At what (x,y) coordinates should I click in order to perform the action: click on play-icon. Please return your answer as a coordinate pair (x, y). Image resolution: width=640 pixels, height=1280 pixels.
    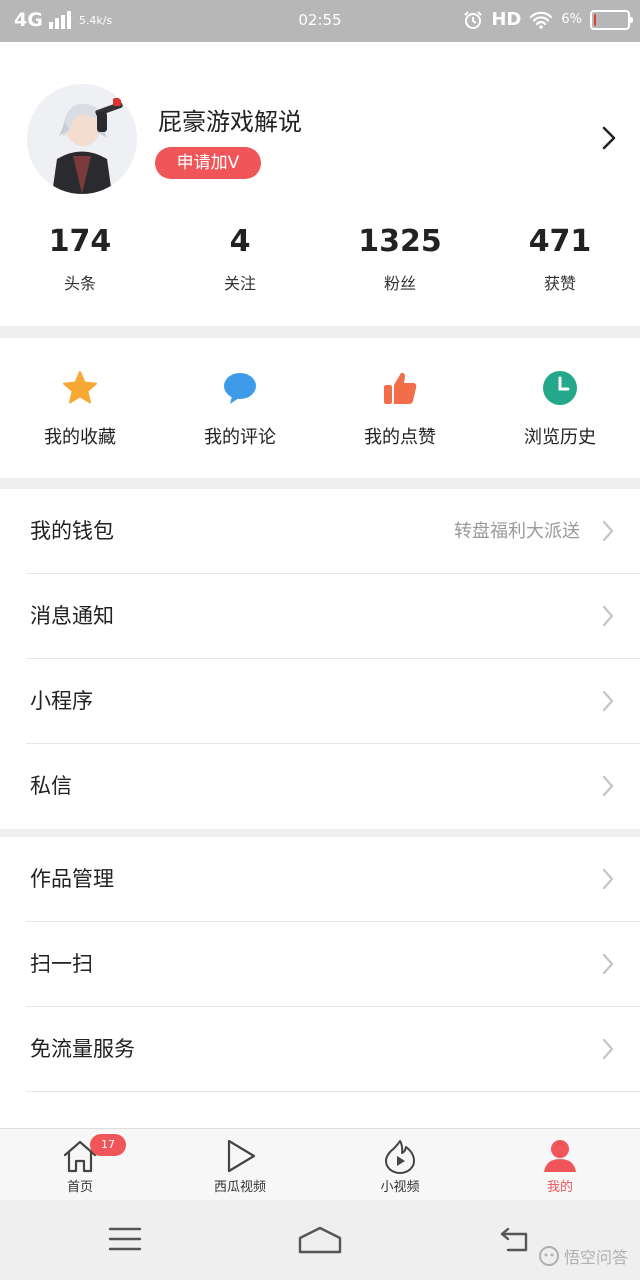
    Looking at the image, I should click on (241, 1156).